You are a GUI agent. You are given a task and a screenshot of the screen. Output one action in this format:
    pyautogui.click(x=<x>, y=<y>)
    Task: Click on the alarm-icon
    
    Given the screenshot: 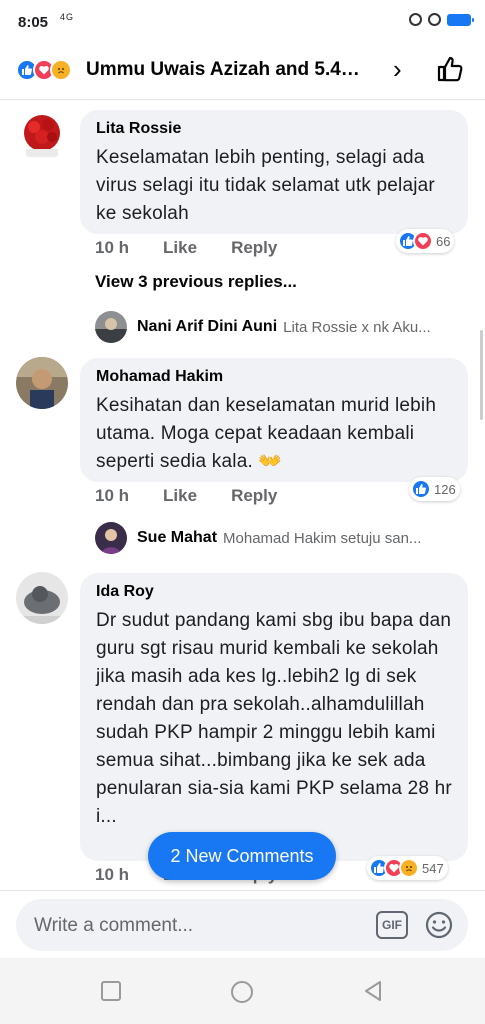 What is the action you would take?
    pyautogui.click(x=415, y=19)
    